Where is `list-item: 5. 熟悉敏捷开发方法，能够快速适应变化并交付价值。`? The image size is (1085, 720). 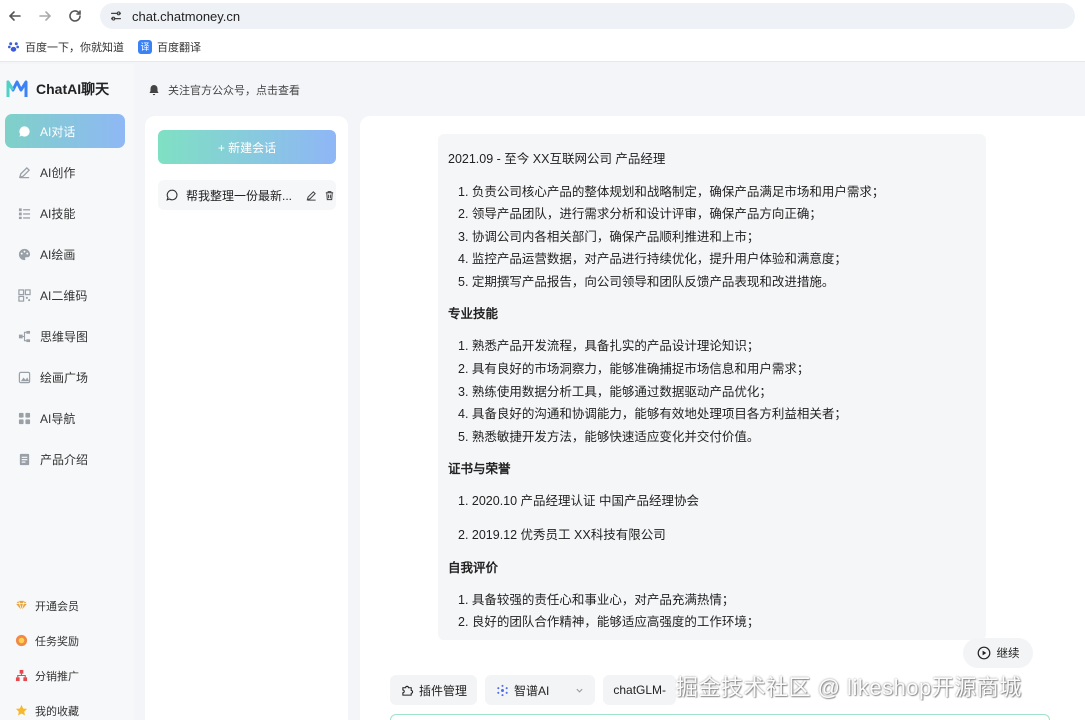
list-item: 5. 熟悉敏捷开发方法，能够快速适应变化并交付价值。 is located at coordinates (609, 436).